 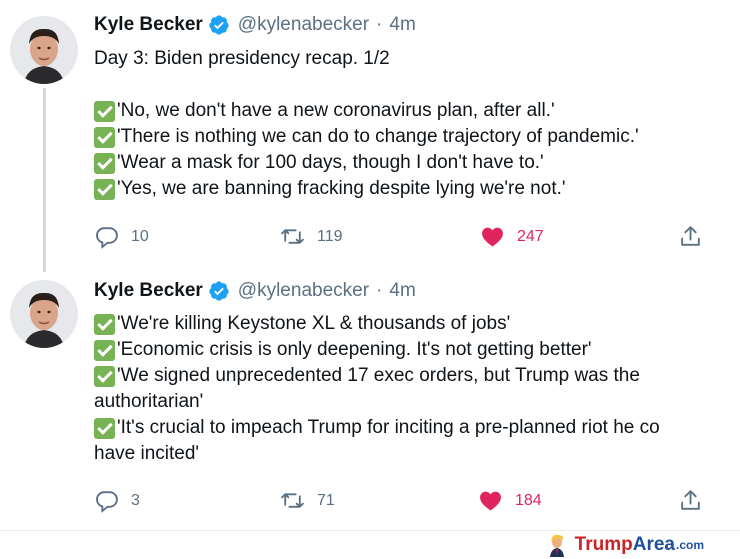 I want to click on reply-button: 3, so click(x=117, y=500).